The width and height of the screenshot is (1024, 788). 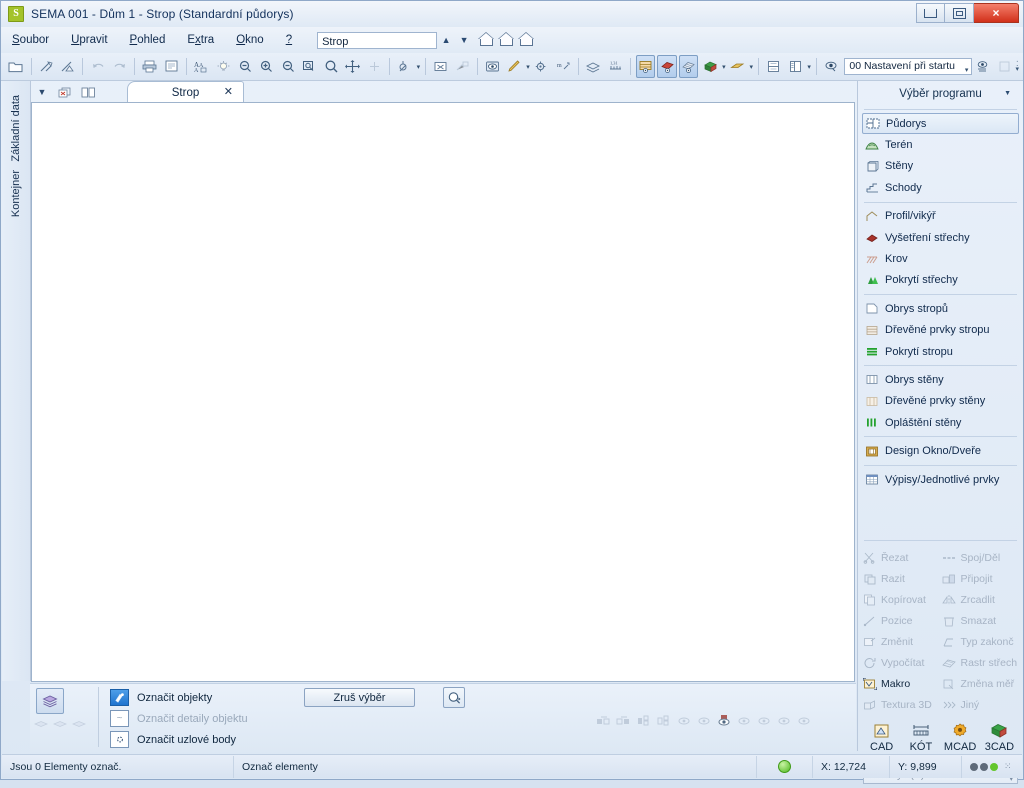 I want to click on command-vypocitat: Vypočítat, so click(x=902, y=663).